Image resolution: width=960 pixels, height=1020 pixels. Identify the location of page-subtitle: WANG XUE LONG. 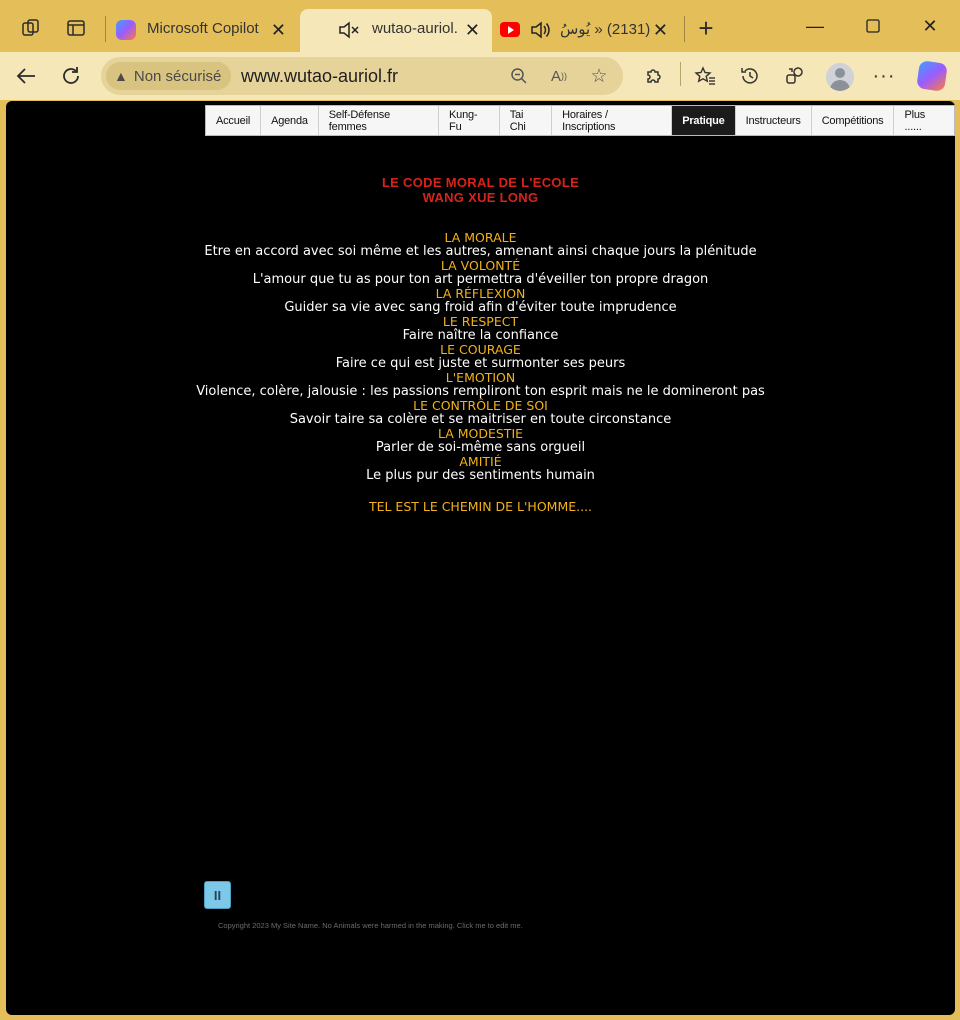
(480, 197).